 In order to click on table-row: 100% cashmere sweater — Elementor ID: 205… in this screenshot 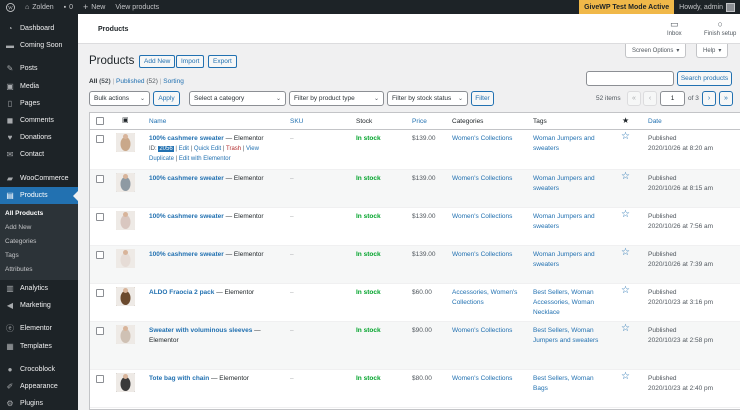, I will do `click(415, 150)`.